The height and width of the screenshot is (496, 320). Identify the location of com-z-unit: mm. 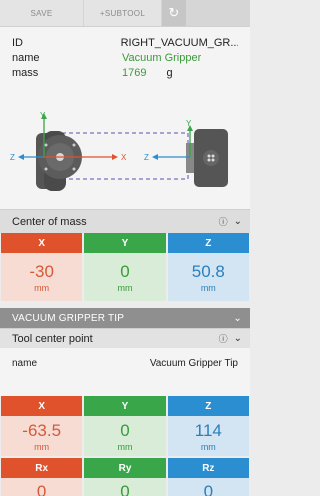
(208, 287).